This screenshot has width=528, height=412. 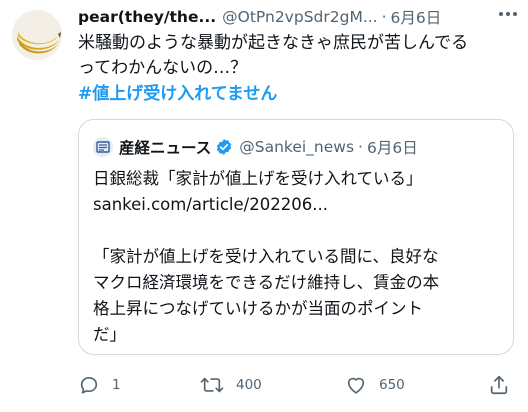 What do you see at coordinates (392, 385) in the screenshot?
I see `like-count: 650` at bounding box center [392, 385].